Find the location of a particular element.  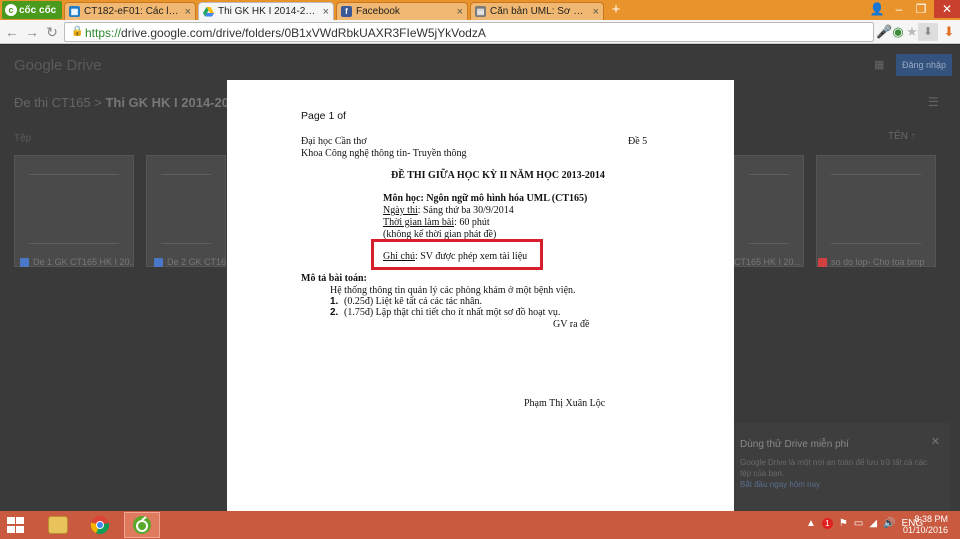

date-label: Ngày thi is located at coordinates (400, 210).